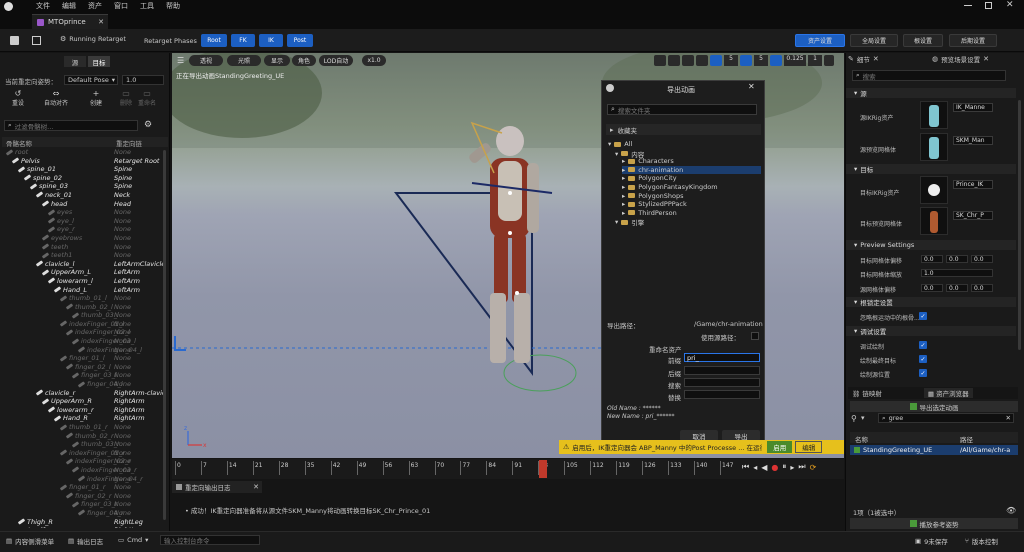  Describe the element at coordinates (795, 60) in the screenshot. I see `scale-snap-value: 0.125` at that location.